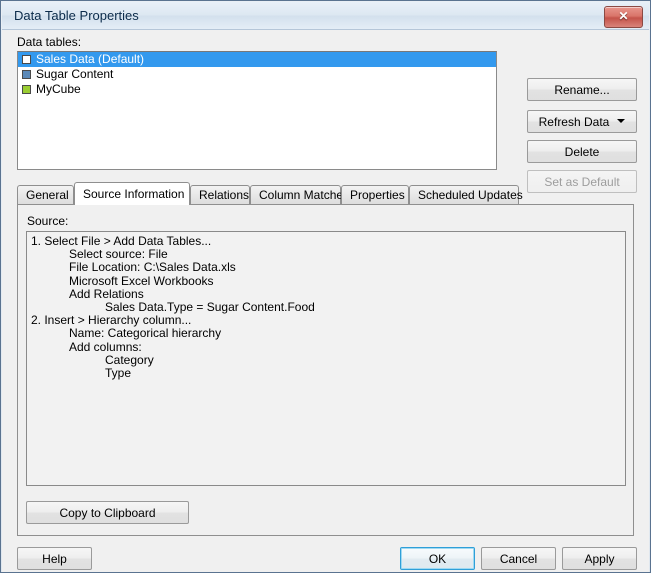 This screenshot has width=651, height=573. What do you see at coordinates (152, 267) in the screenshot?
I see `source-line: File Location: C:\Sales Data.xls` at bounding box center [152, 267].